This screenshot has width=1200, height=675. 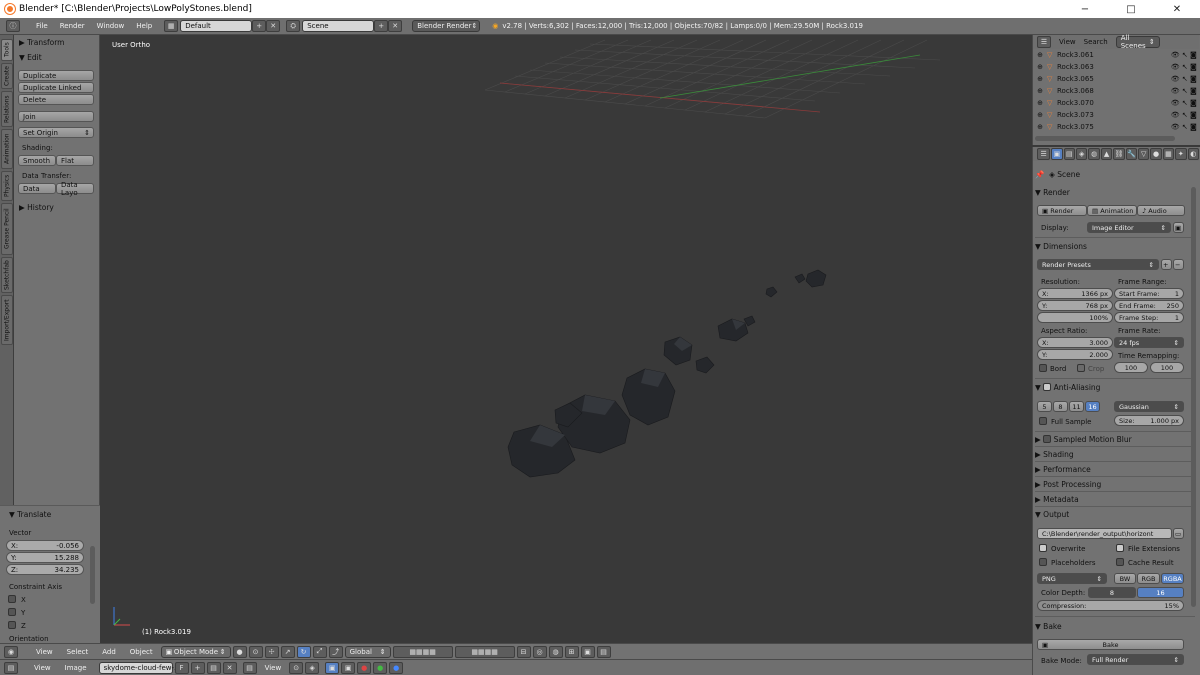 What do you see at coordinates (1116, 67) in the screenshot?
I see `list-item: ⊕ ▽ Rock3.063 👁 ↖ ◙` at bounding box center [1116, 67].